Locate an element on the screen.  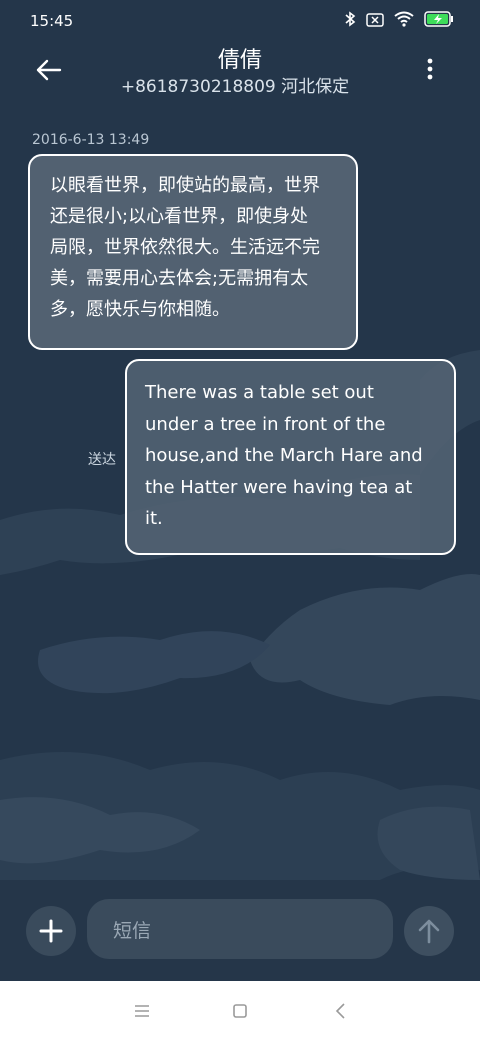
message-line: under a tree in front of the is located at coordinates (265, 424).